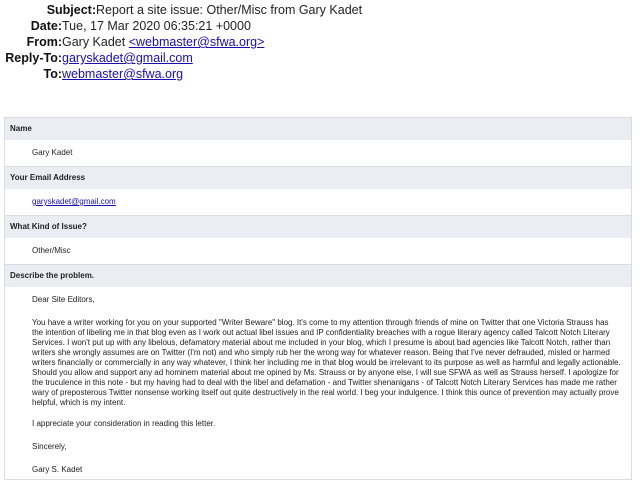  Describe the element at coordinates (44, 42) in the screenshot. I see `from-label: From:` at that location.